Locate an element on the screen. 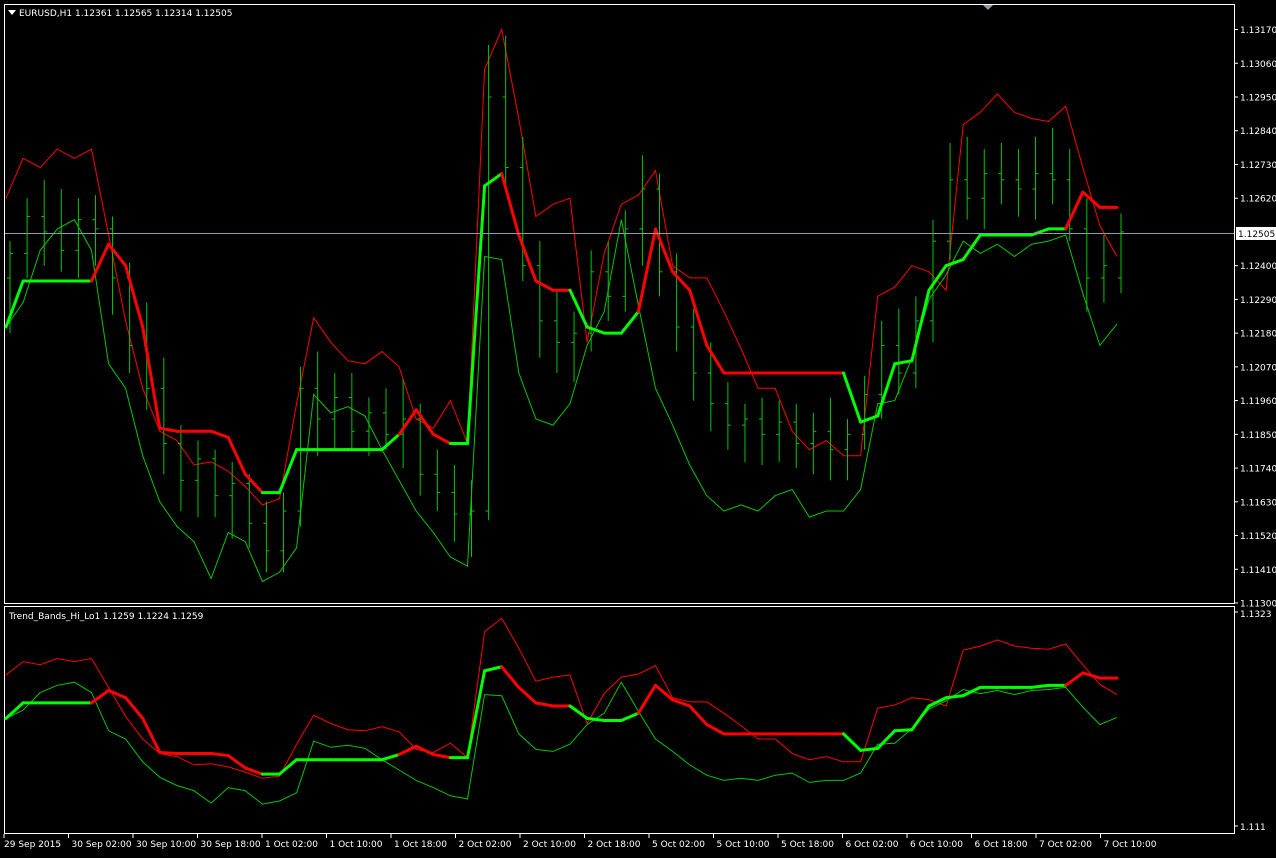 The height and width of the screenshot is (858, 1276). price-tick-label: 1.12070 is located at coordinates (1258, 368).